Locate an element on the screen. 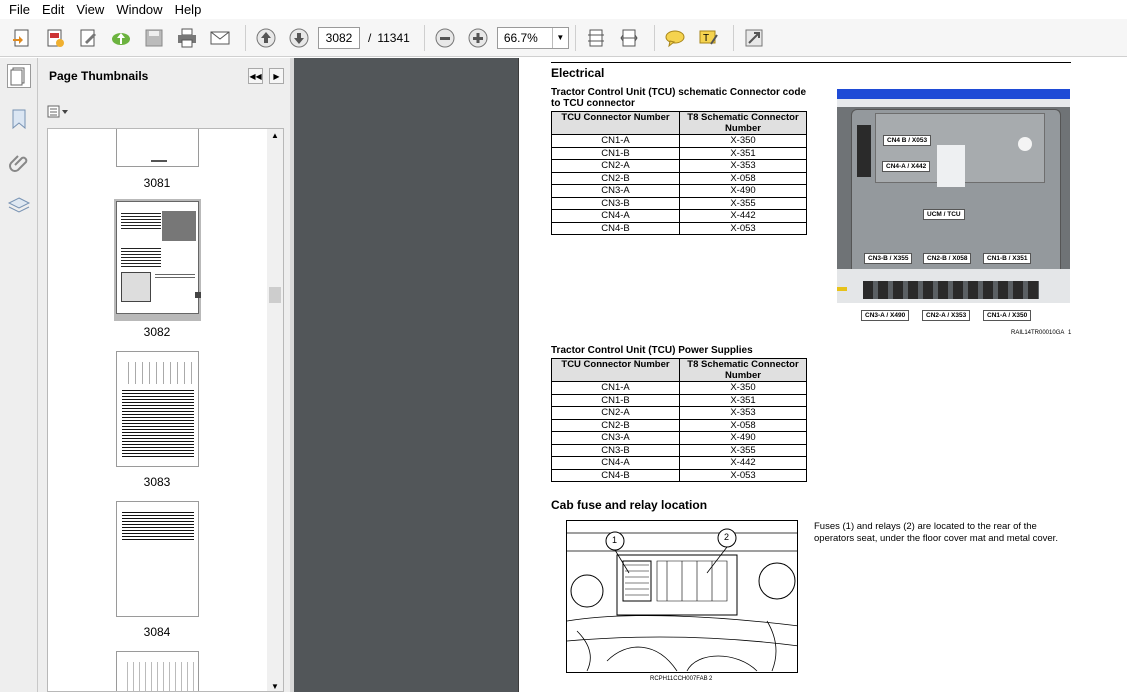 The width and height of the screenshot is (1127, 692). sketch-number: 2 is located at coordinates (711, 679).